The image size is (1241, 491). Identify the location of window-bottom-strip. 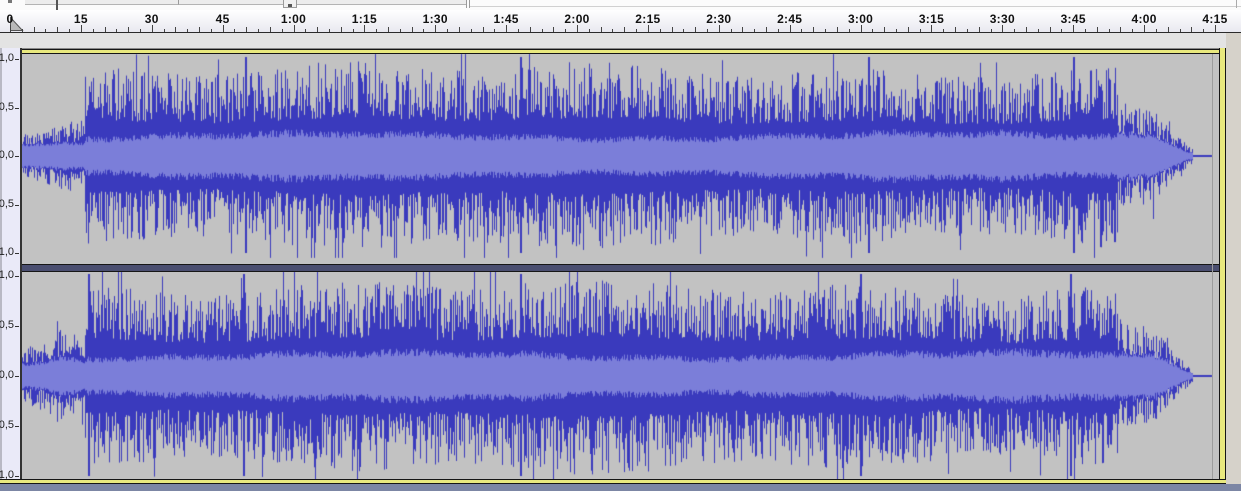
(620, 487).